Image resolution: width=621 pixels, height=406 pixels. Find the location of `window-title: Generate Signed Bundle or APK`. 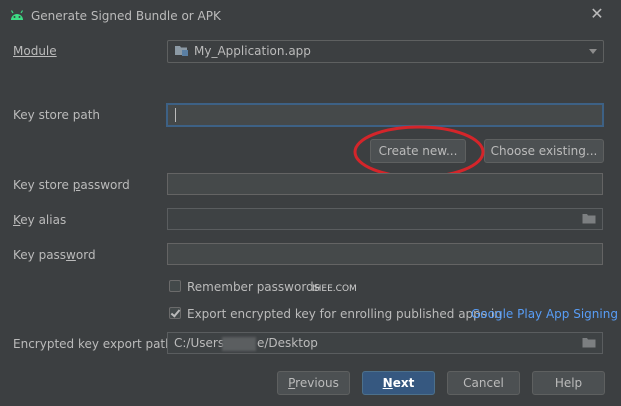

window-title: Generate Signed Bundle or APK is located at coordinates (126, 16).